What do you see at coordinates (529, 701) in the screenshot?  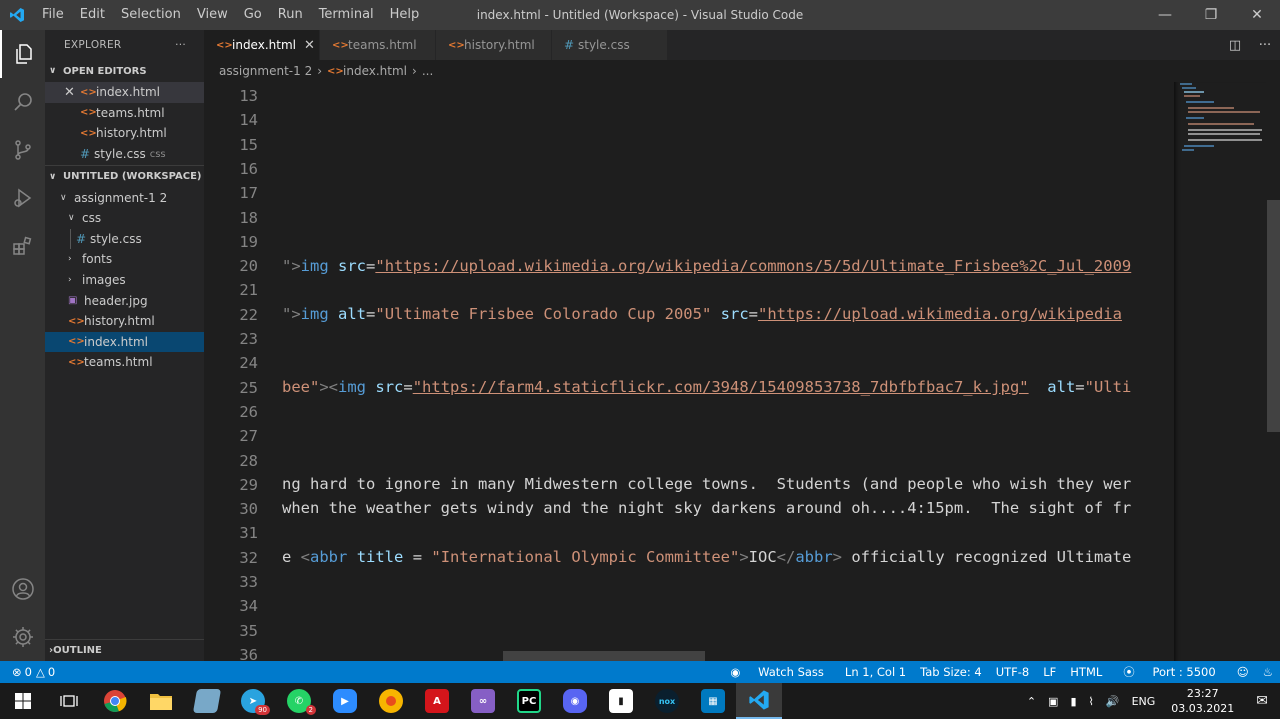 I see `pycharm-icon: PC` at bounding box center [529, 701].